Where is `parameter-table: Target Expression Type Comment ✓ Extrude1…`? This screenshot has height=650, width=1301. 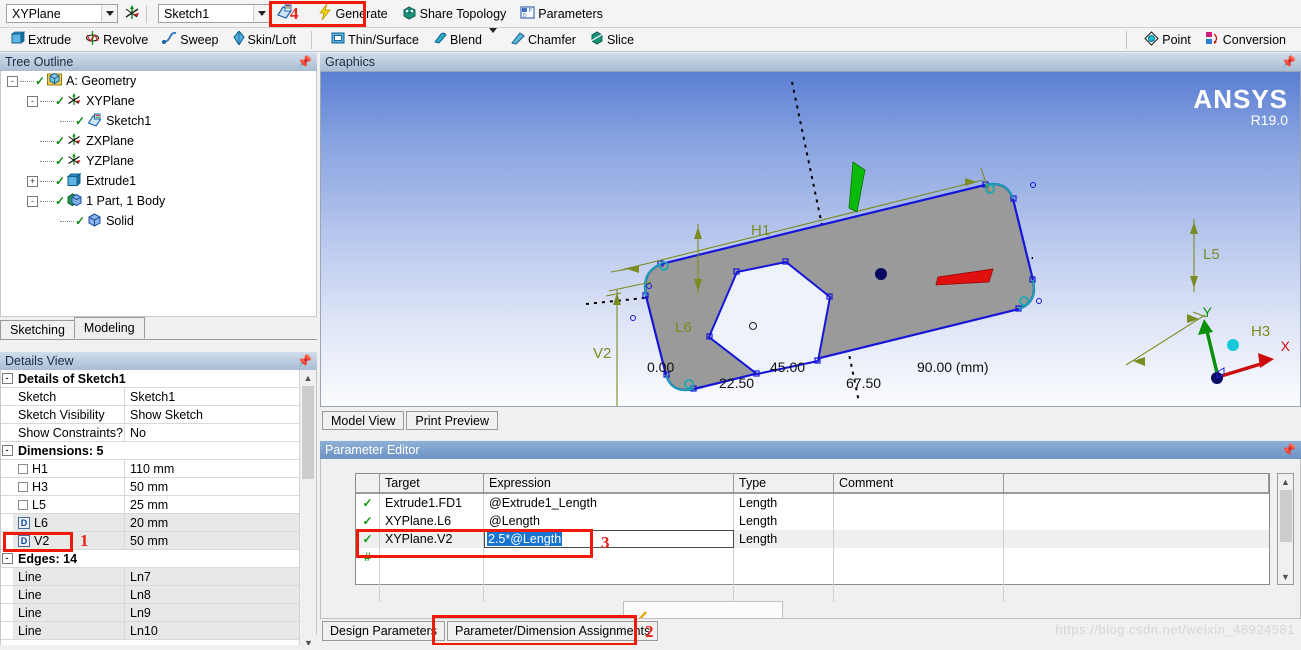
parameter-table: Target Expression Type Comment ✓ Extrude1… is located at coordinates (812, 537).